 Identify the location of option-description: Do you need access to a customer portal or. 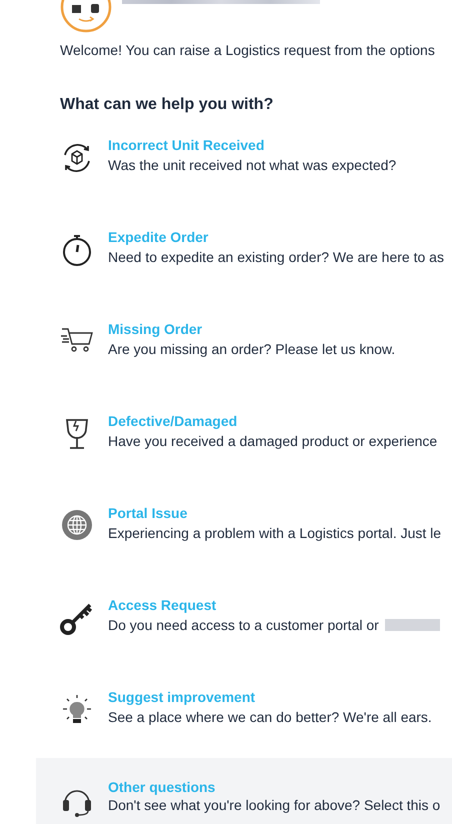
(243, 625).